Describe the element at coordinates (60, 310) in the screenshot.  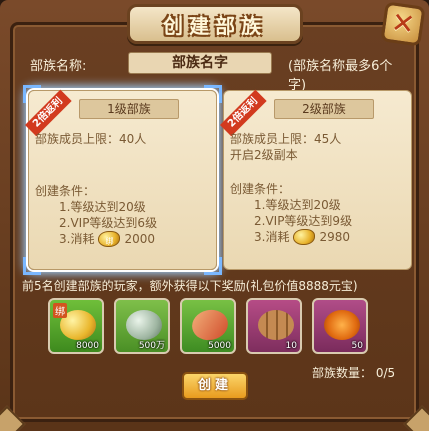
I see `bound-tag: 绑` at that location.